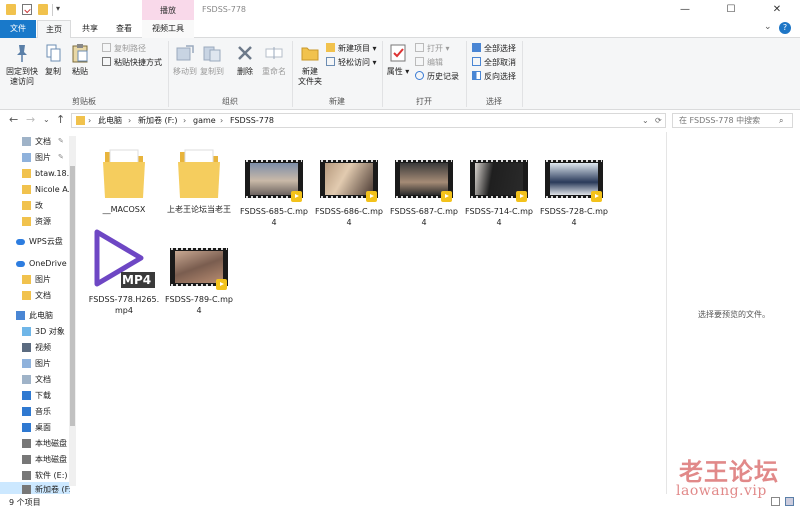  Describe the element at coordinates (35, 157) in the screenshot. I see `sidebar-item: 图片 ✎` at that location.